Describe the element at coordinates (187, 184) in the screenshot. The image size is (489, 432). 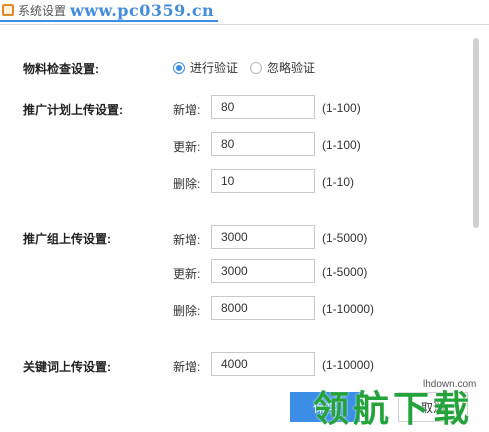
I see `campaign-delete-label: 删除:` at that location.